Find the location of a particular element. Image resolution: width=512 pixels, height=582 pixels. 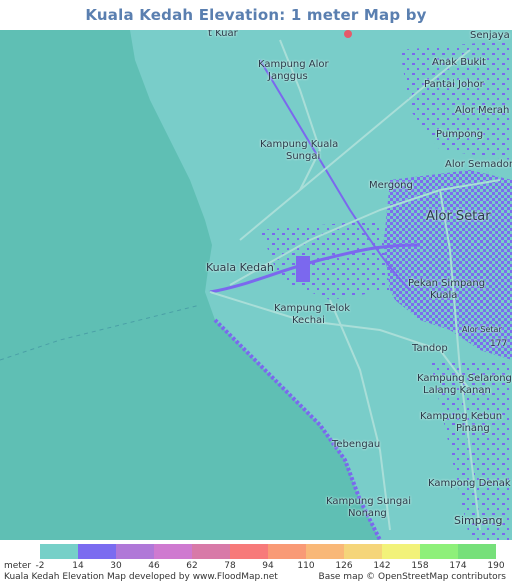

top-marker is located at coordinates (348, 34).